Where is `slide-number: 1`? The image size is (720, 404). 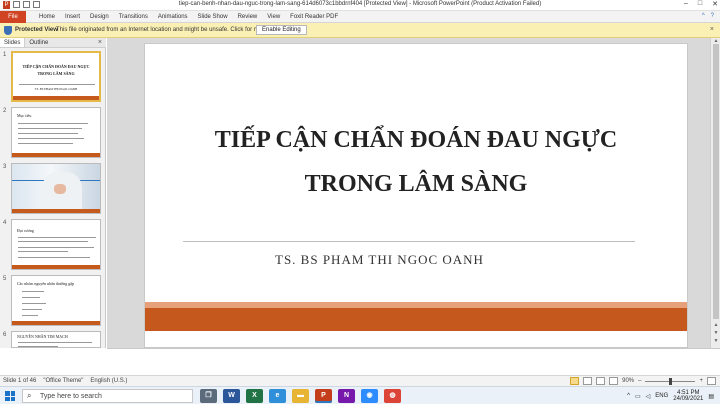 slide-number: 1 is located at coordinates (5, 55).